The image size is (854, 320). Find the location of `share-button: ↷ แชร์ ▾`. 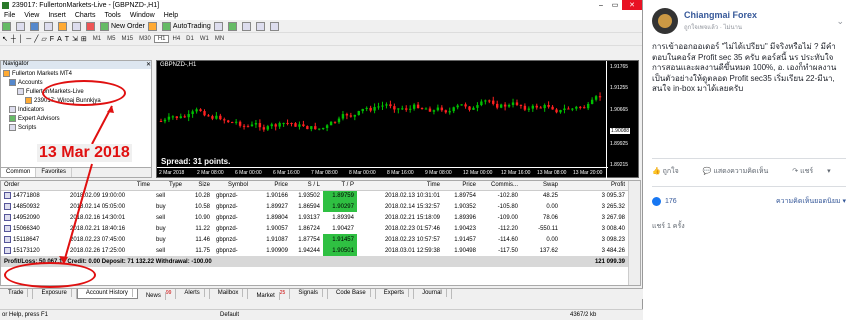

share-button: ↷ แชร์ ▾ is located at coordinates (811, 171).